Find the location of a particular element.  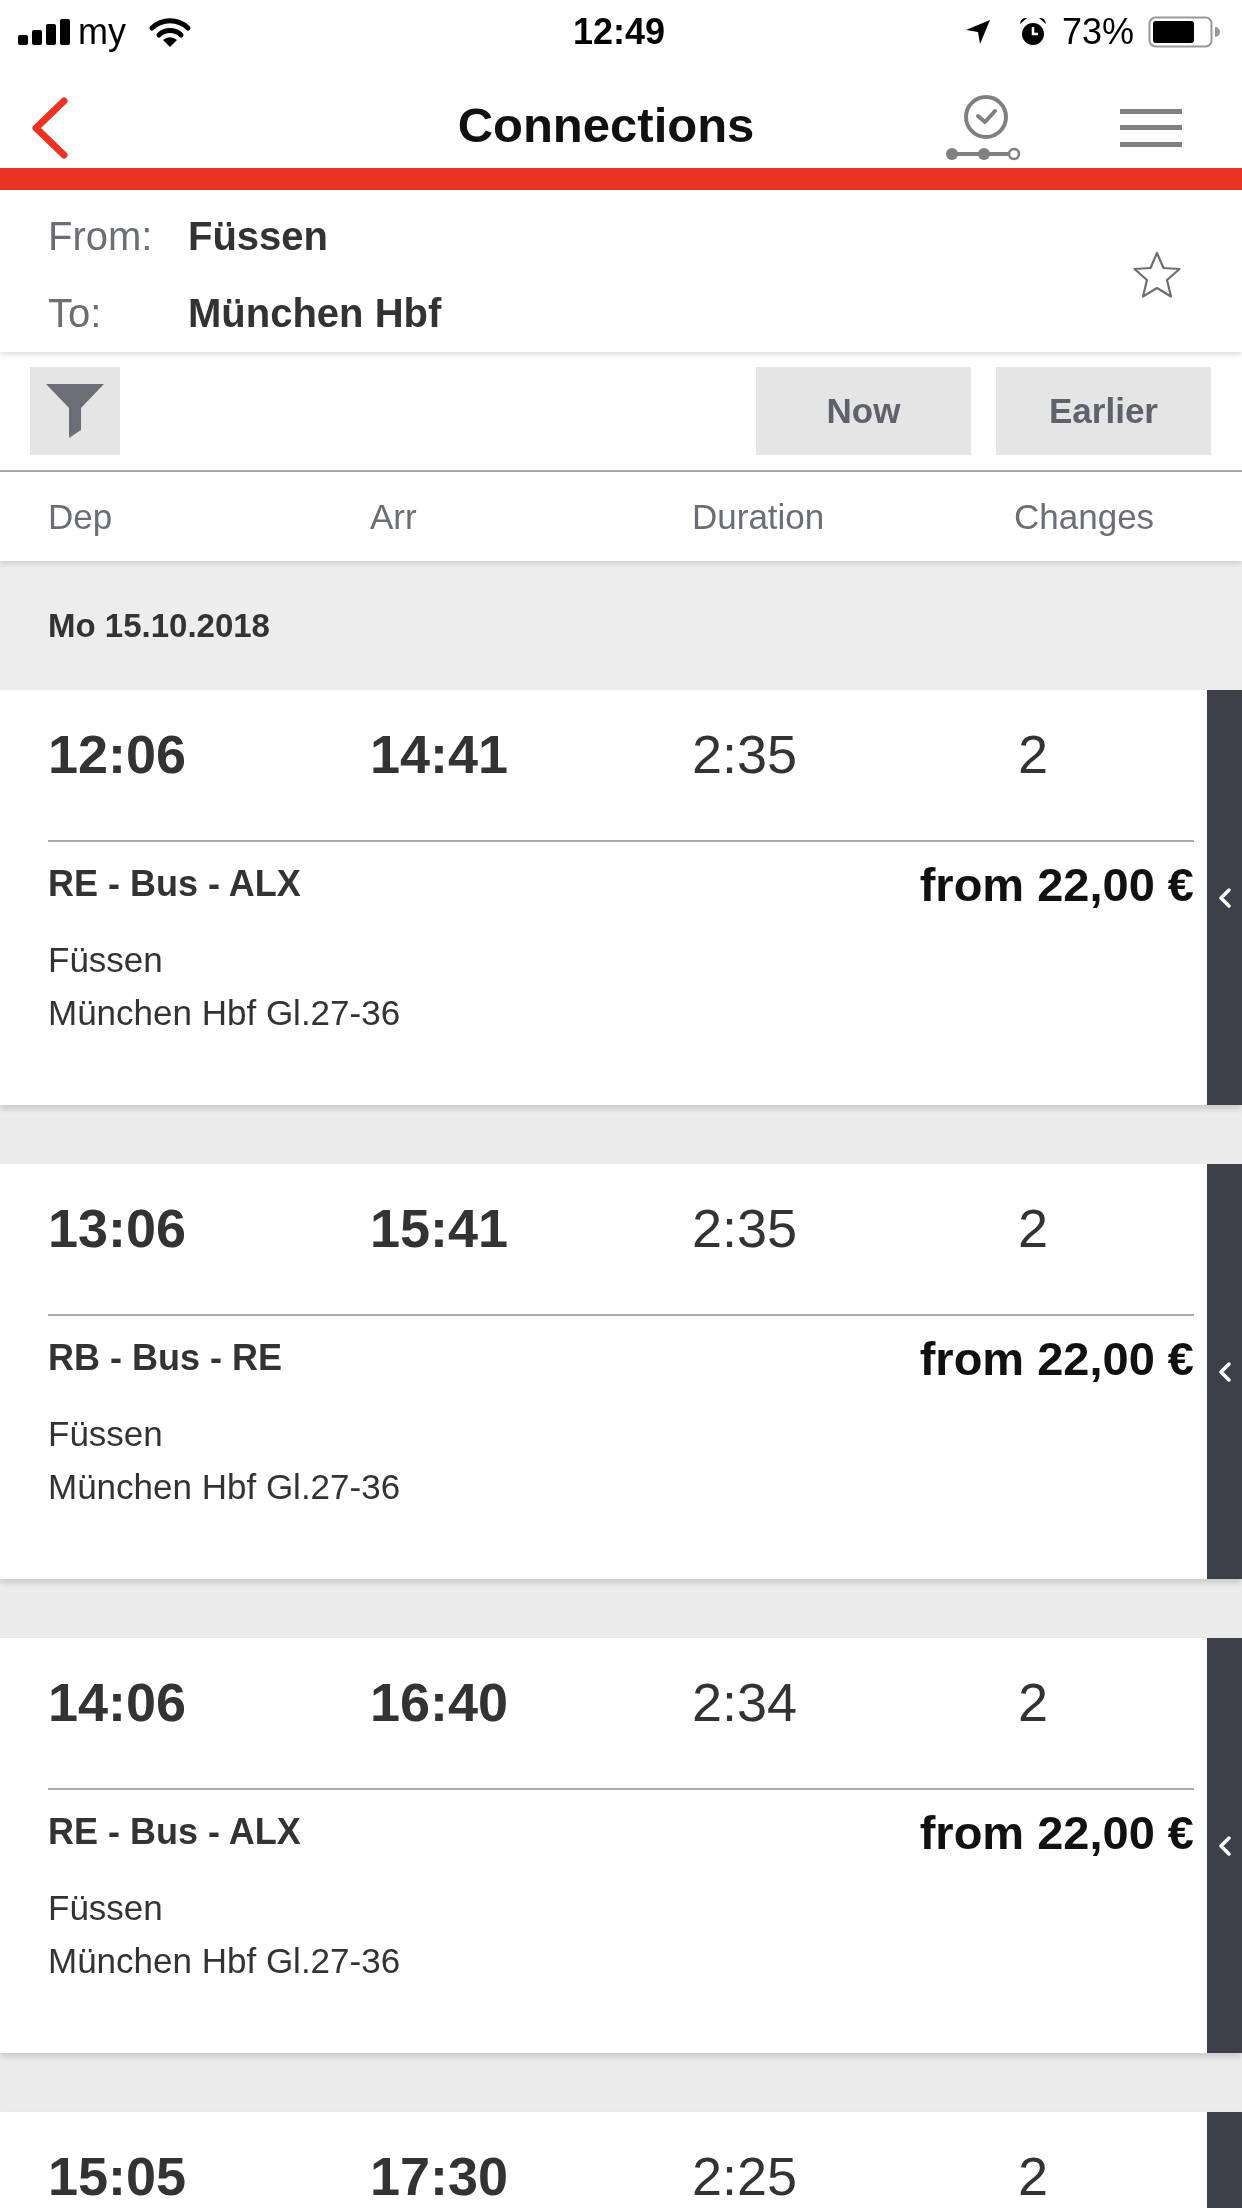

trip-duration: 2:34 is located at coordinates (745, 1702).